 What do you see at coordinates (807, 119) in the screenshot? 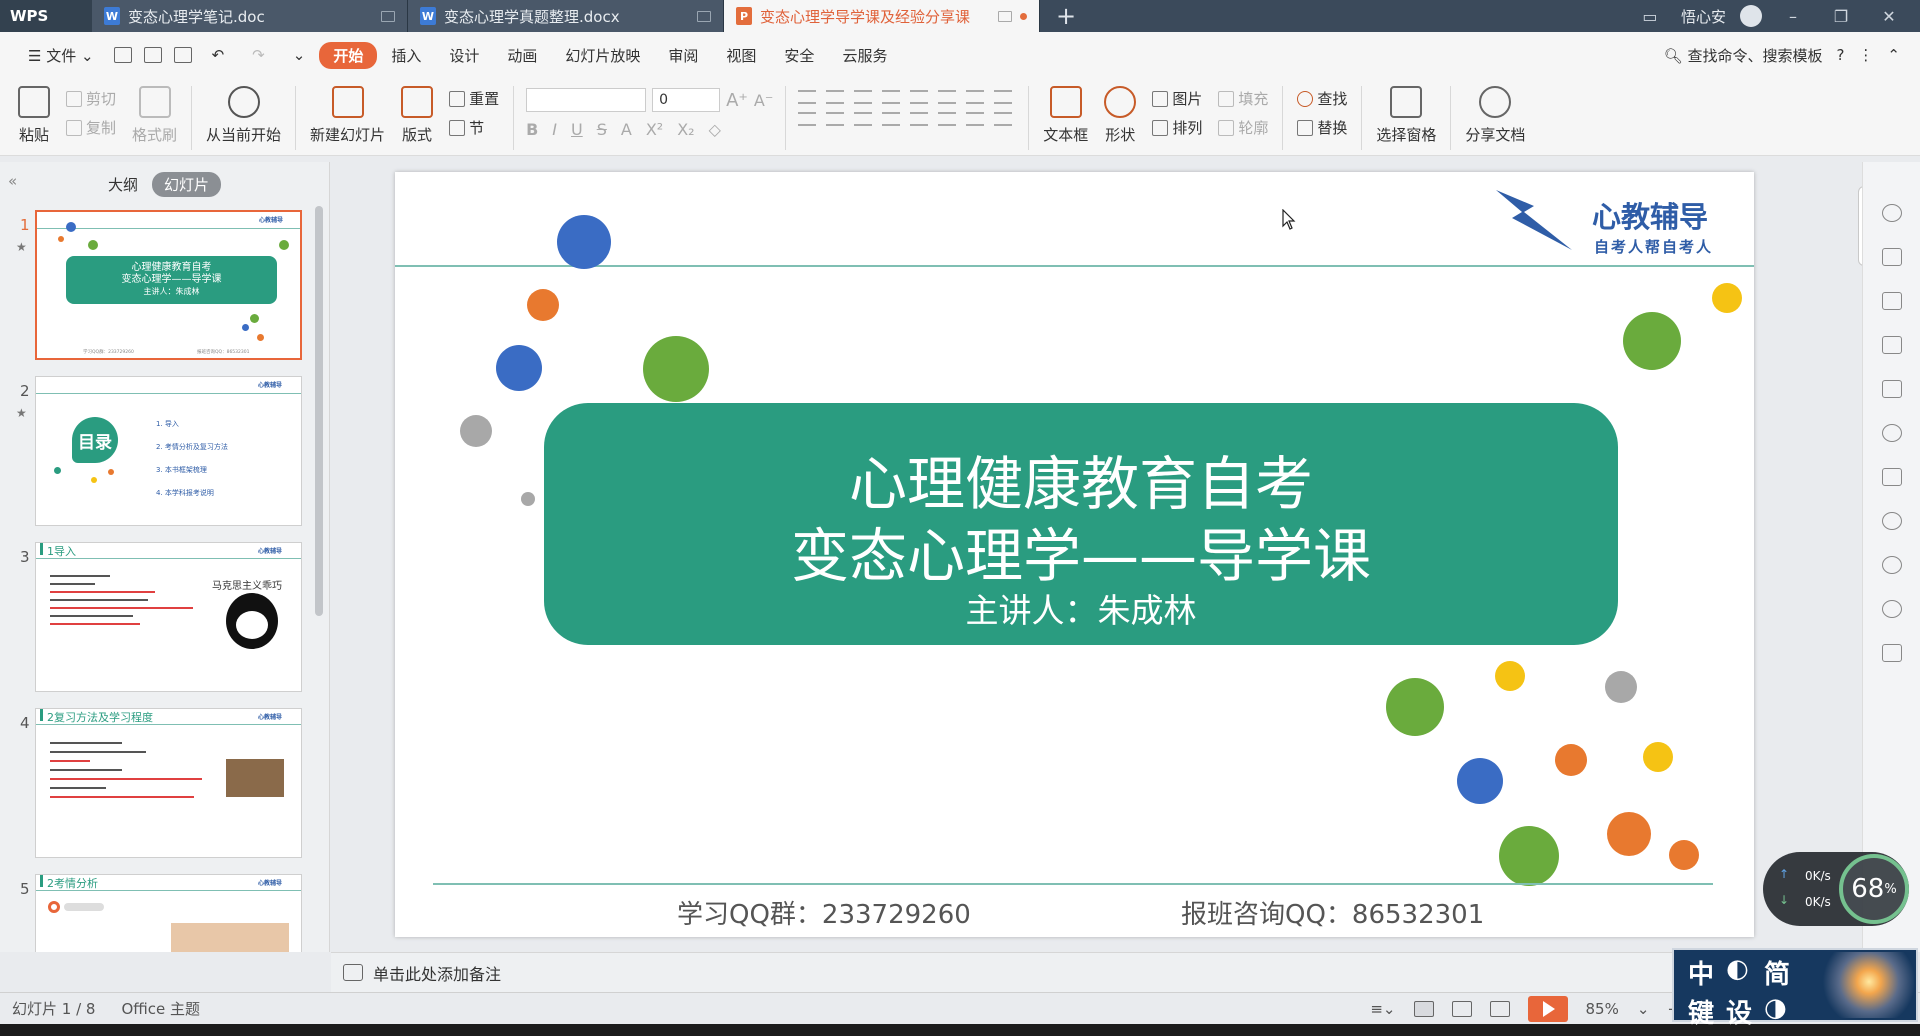
I see `align-left-icon` at bounding box center [807, 119].